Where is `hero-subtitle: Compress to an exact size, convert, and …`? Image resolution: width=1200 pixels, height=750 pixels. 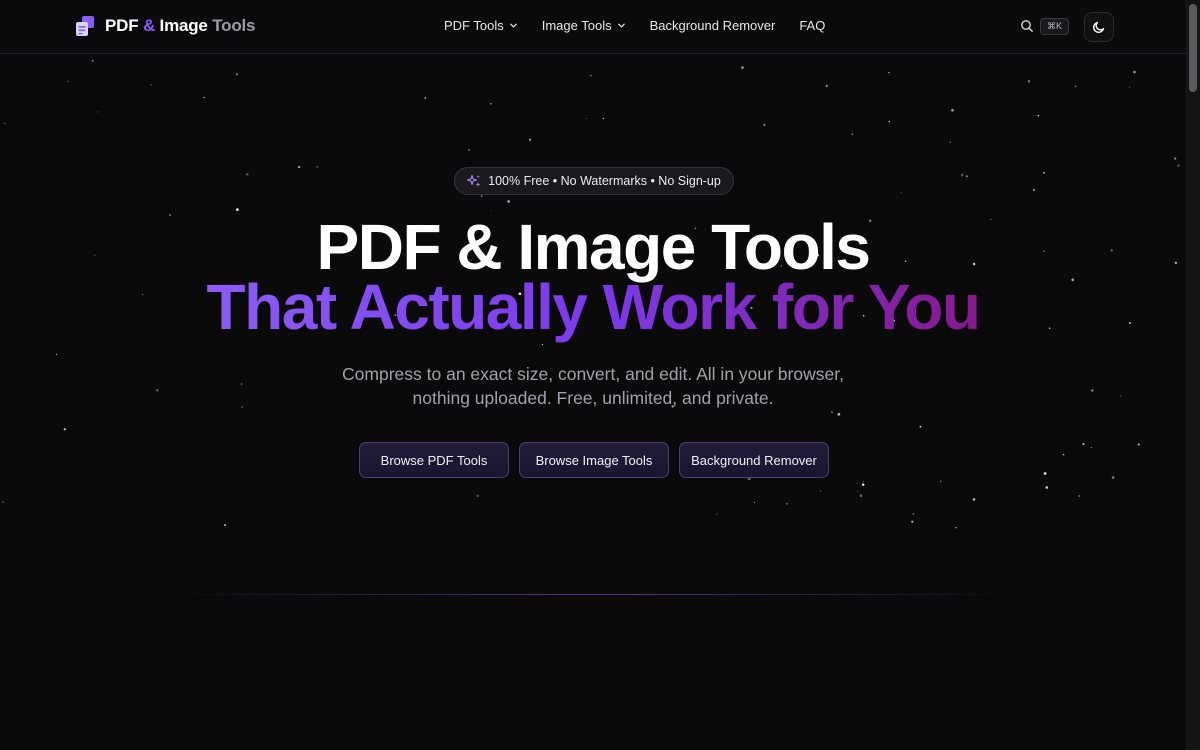
hero-subtitle: Compress to an exact size, convert, and … is located at coordinates (593, 386).